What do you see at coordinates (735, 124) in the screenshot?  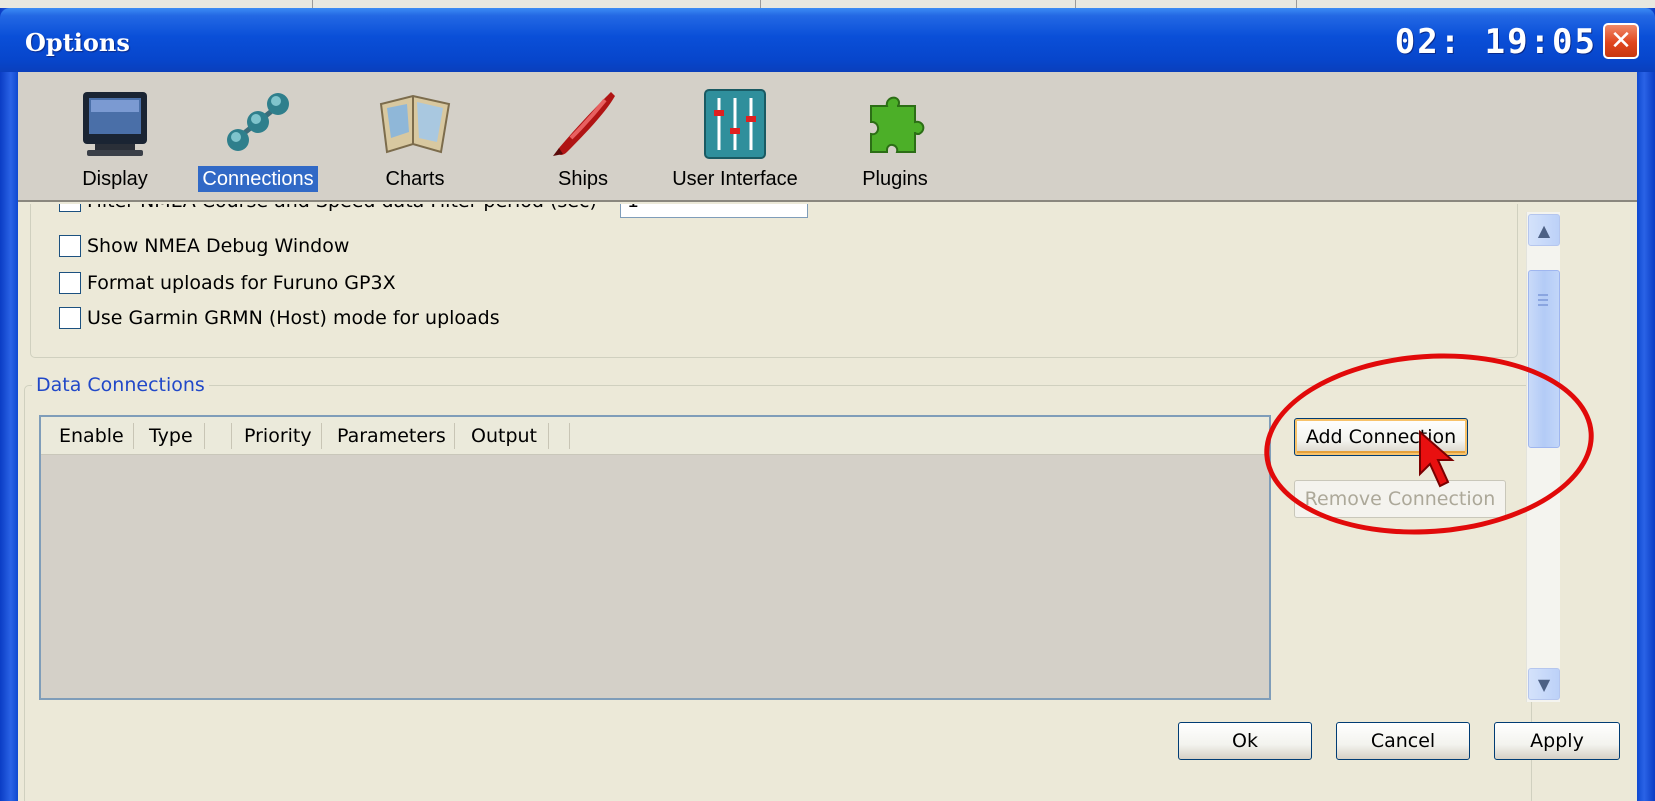 I see `sliders-icon` at bounding box center [735, 124].